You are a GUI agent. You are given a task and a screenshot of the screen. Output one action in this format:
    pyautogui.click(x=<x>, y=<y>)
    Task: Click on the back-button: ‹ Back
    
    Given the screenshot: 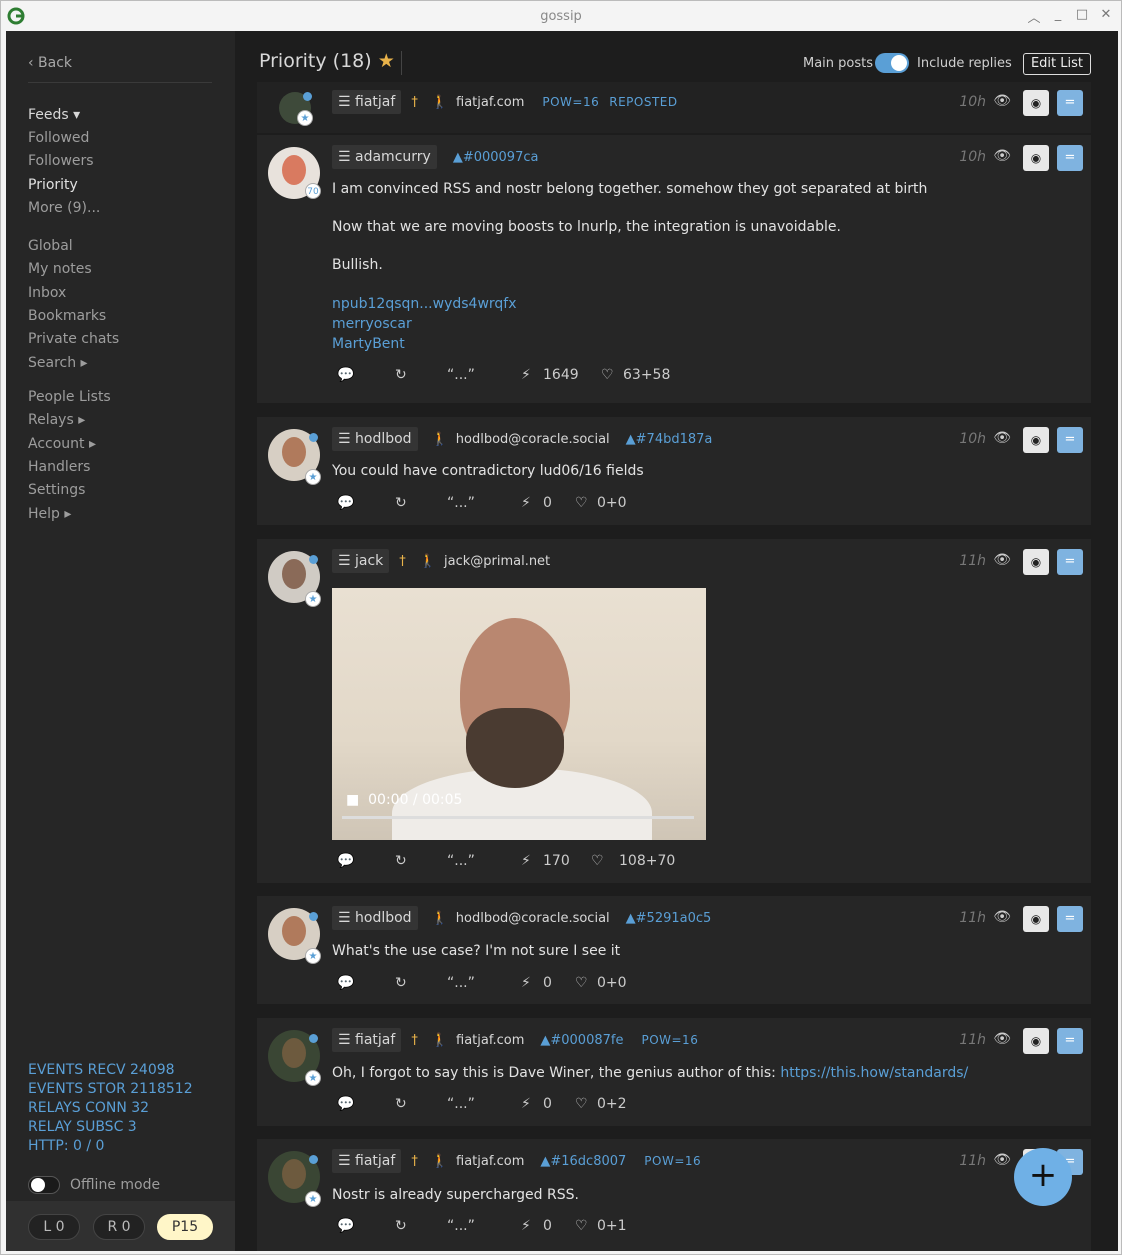 What is the action you would take?
    pyautogui.click(x=50, y=63)
    